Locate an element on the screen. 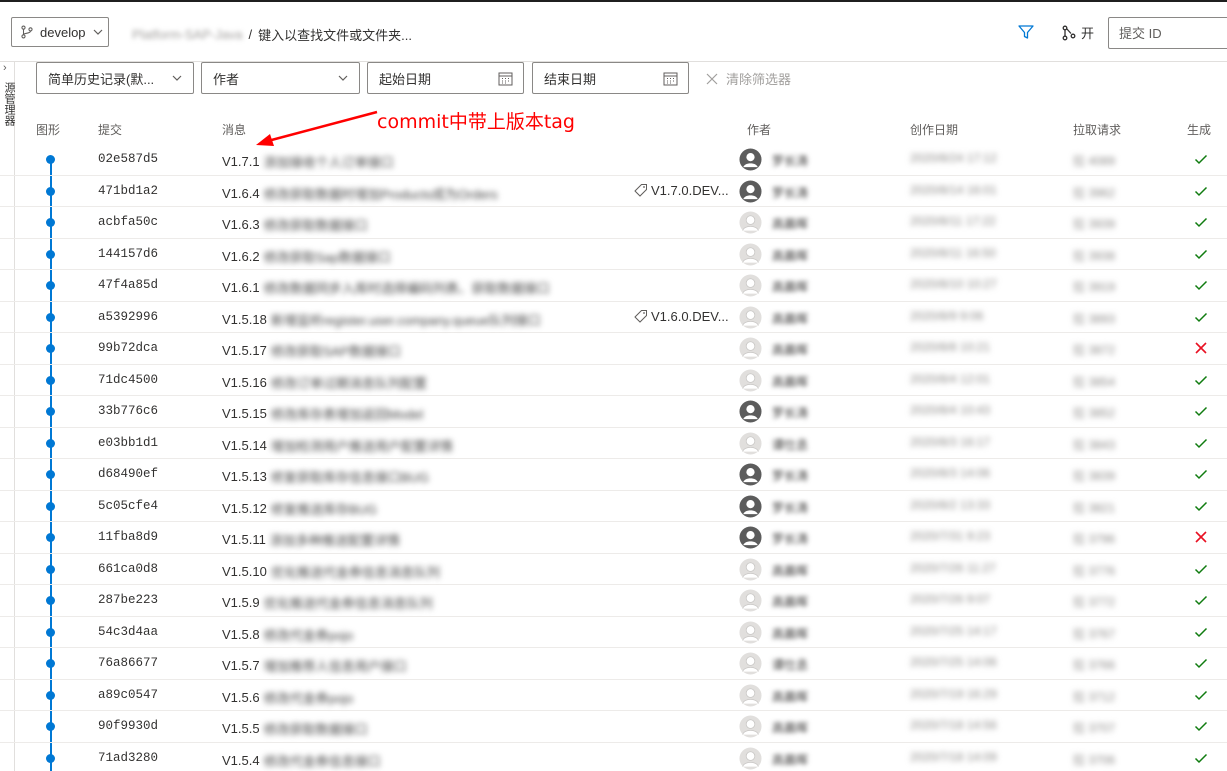  commit-message: V1.5.17 修改获取SAP数据接口 is located at coordinates (311, 350).